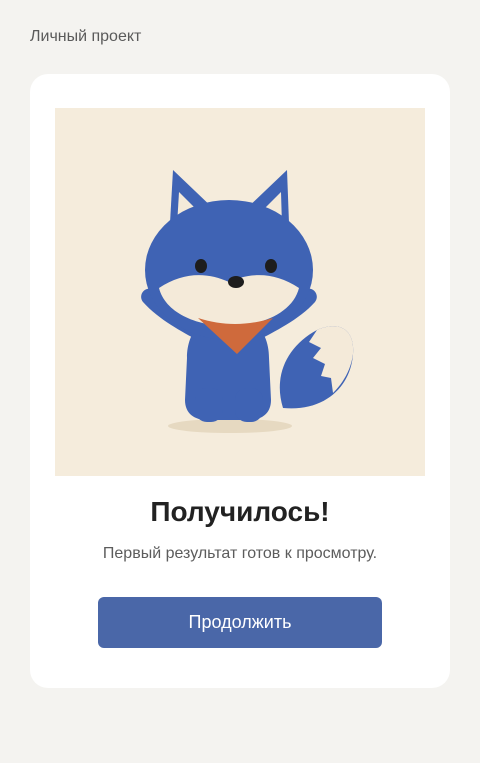  I want to click on continue-button: Продолжить, so click(240, 622).